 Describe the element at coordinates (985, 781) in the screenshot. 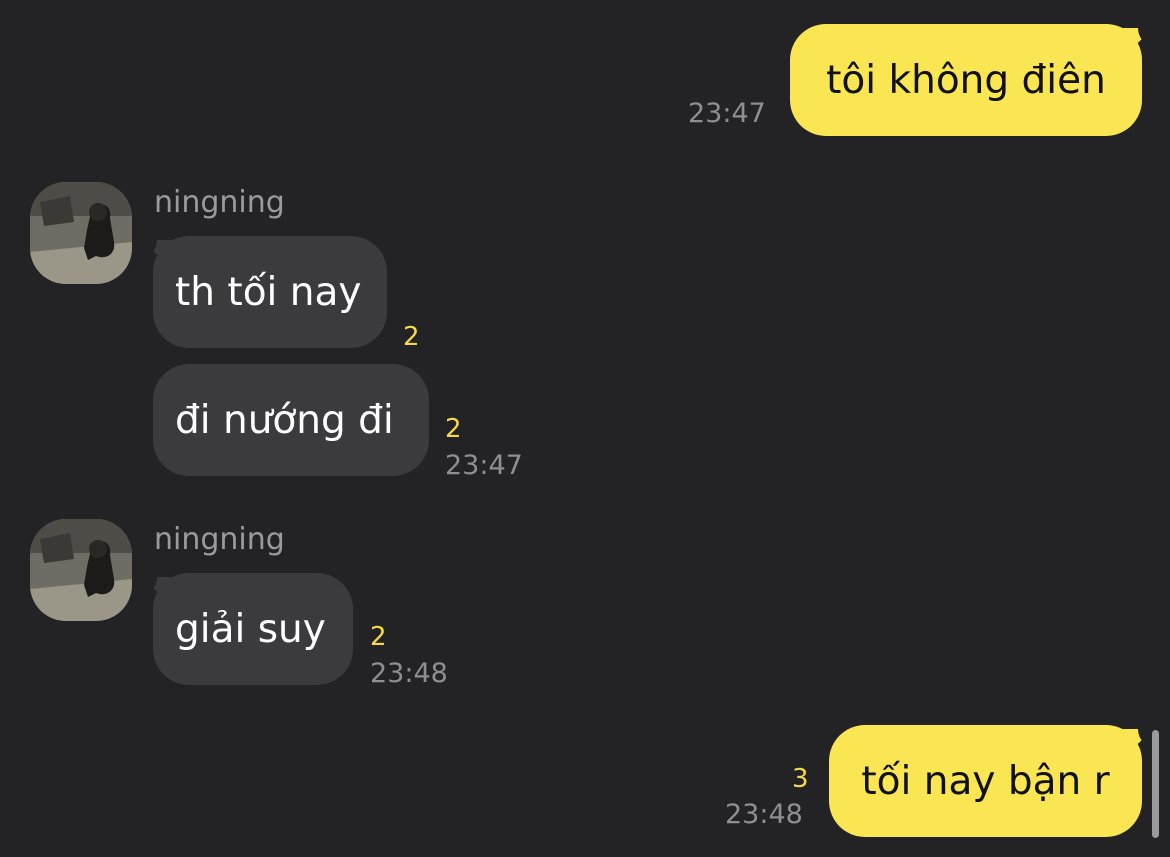

I see `message-text: tối nay bận r` at that location.